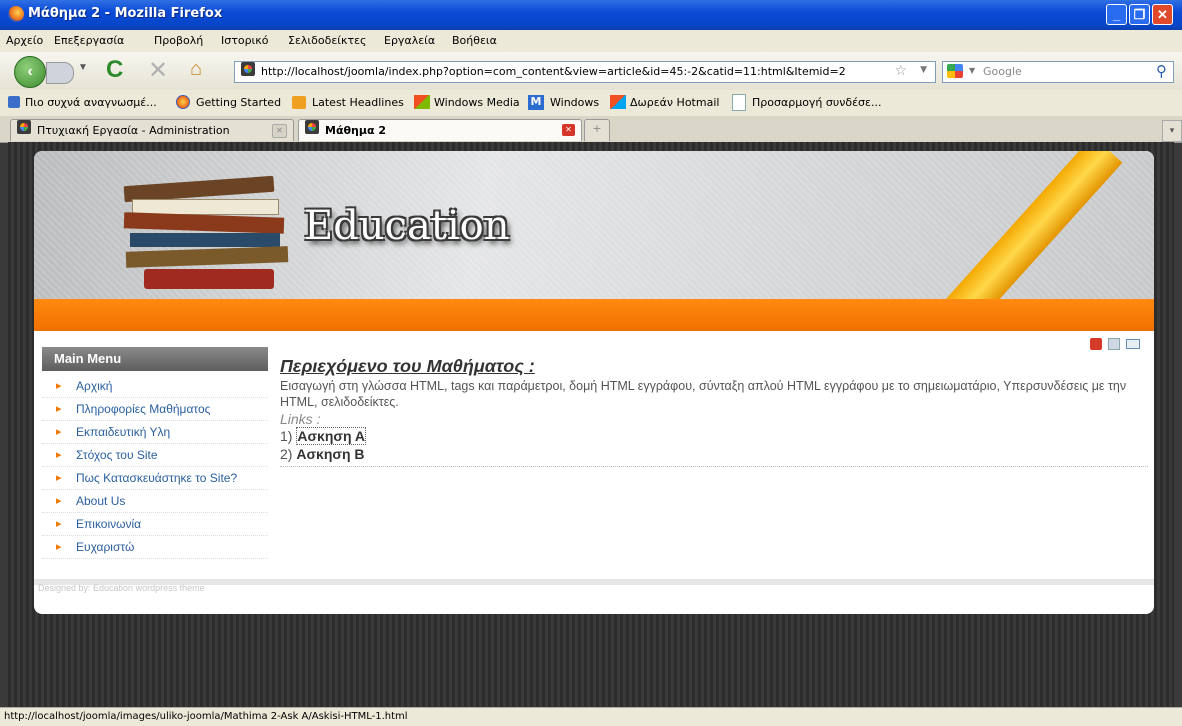 This screenshot has width=1182, height=726. I want to click on bookmark-latest-headlines: Latest Headlines, so click(358, 102).